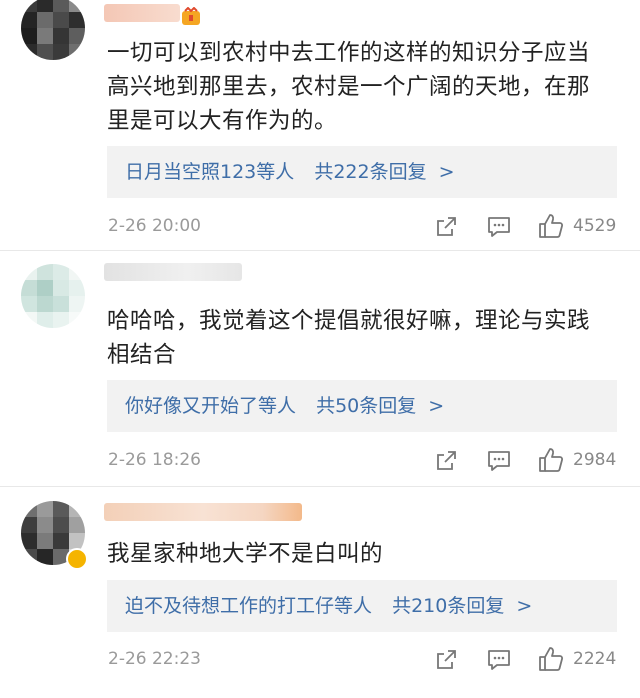 Image resolution: width=640 pixels, height=698 pixels. Describe the element at coordinates (595, 226) in the screenshot. I see `like-count: 4529` at that location.